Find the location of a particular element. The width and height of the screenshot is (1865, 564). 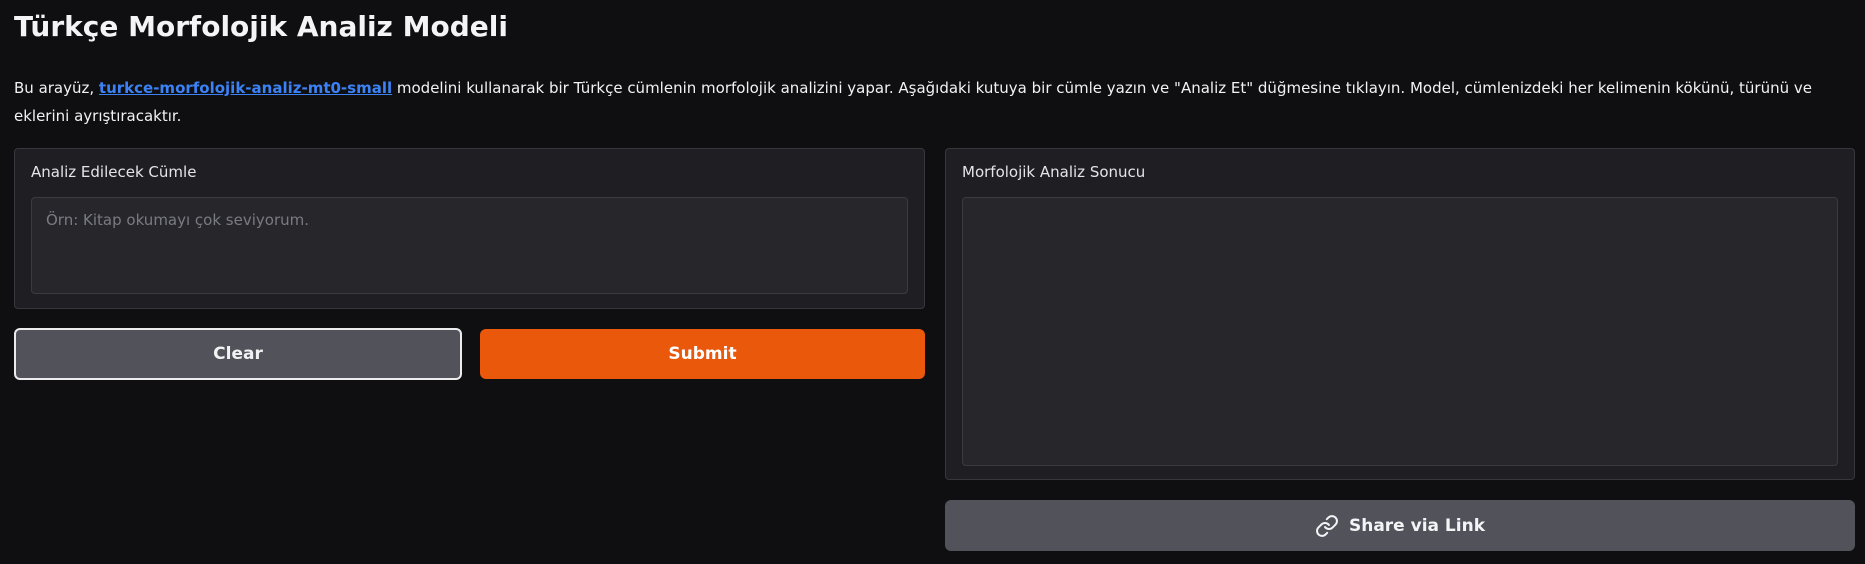

page-title: Türkçe Morfolojik Analiz Modeli is located at coordinates (261, 26).